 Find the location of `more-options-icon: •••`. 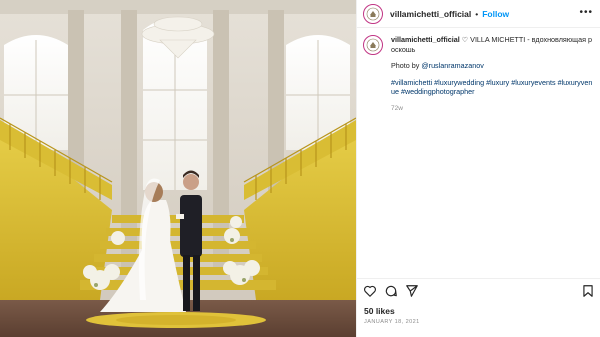

more-options-icon: ••• is located at coordinates (586, 12).